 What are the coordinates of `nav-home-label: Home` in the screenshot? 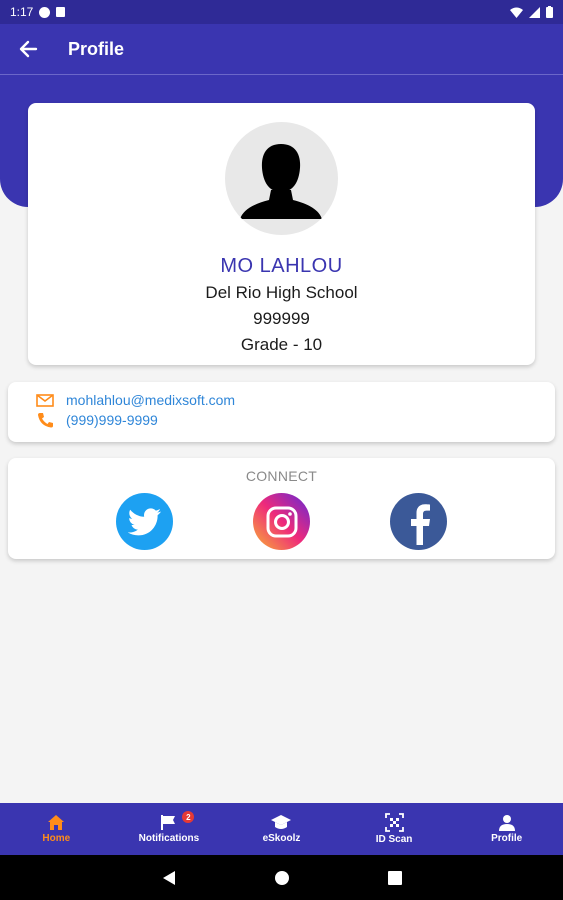 It's located at (56, 838).